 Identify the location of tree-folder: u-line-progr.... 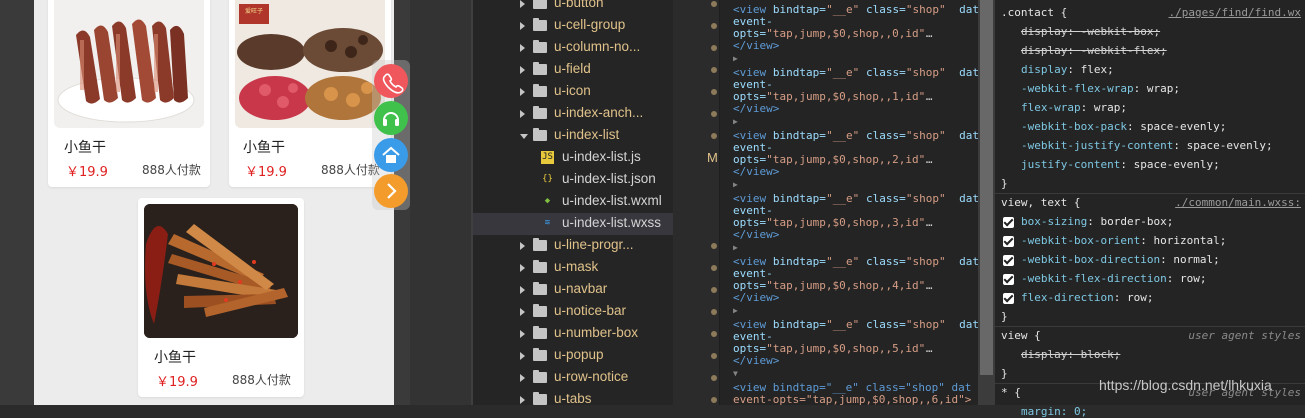
(595, 246).